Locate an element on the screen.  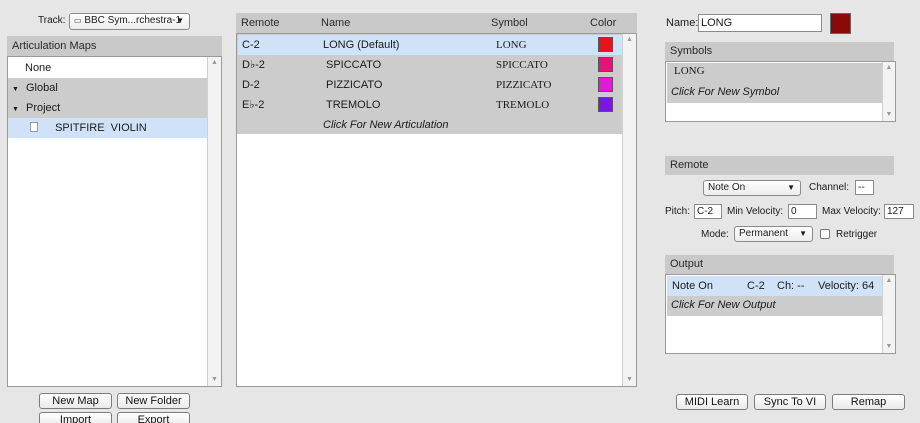
track-popup: ▭ BBC Sym...rchestra-1 ▼ is located at coordinates (129, 21).